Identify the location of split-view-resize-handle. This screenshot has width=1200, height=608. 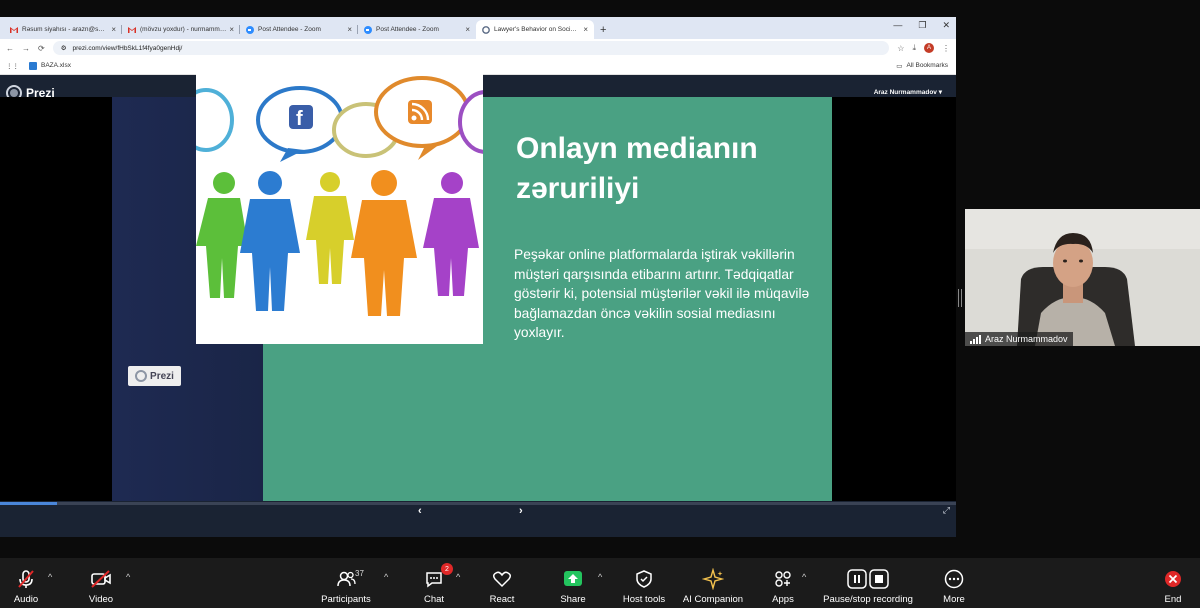
(960, 298).